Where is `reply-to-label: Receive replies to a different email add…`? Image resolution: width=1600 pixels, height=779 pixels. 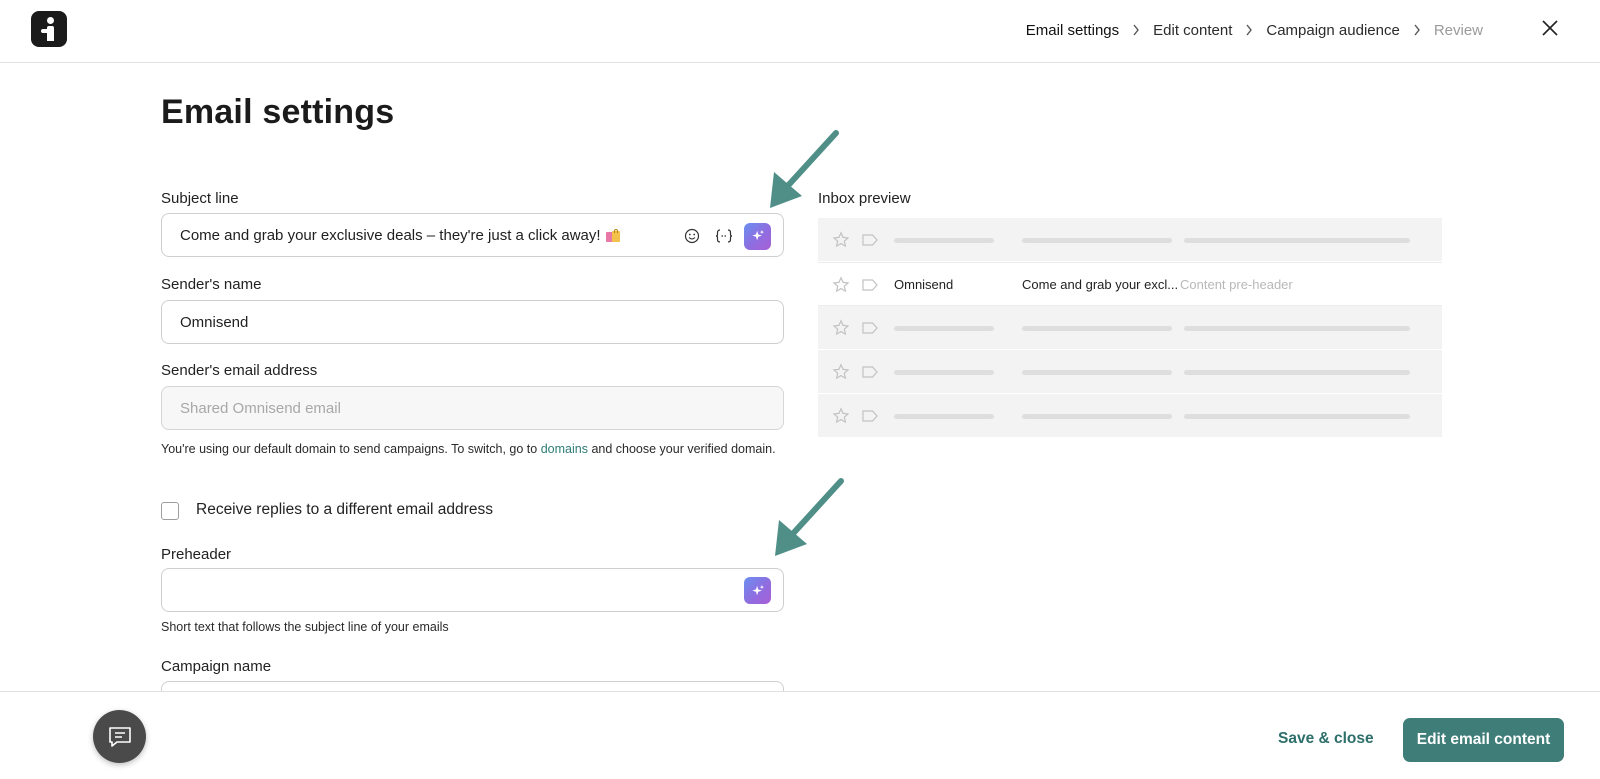 reply-to-label: Receive replies to a different email add… is located at coordinates (344, 510).